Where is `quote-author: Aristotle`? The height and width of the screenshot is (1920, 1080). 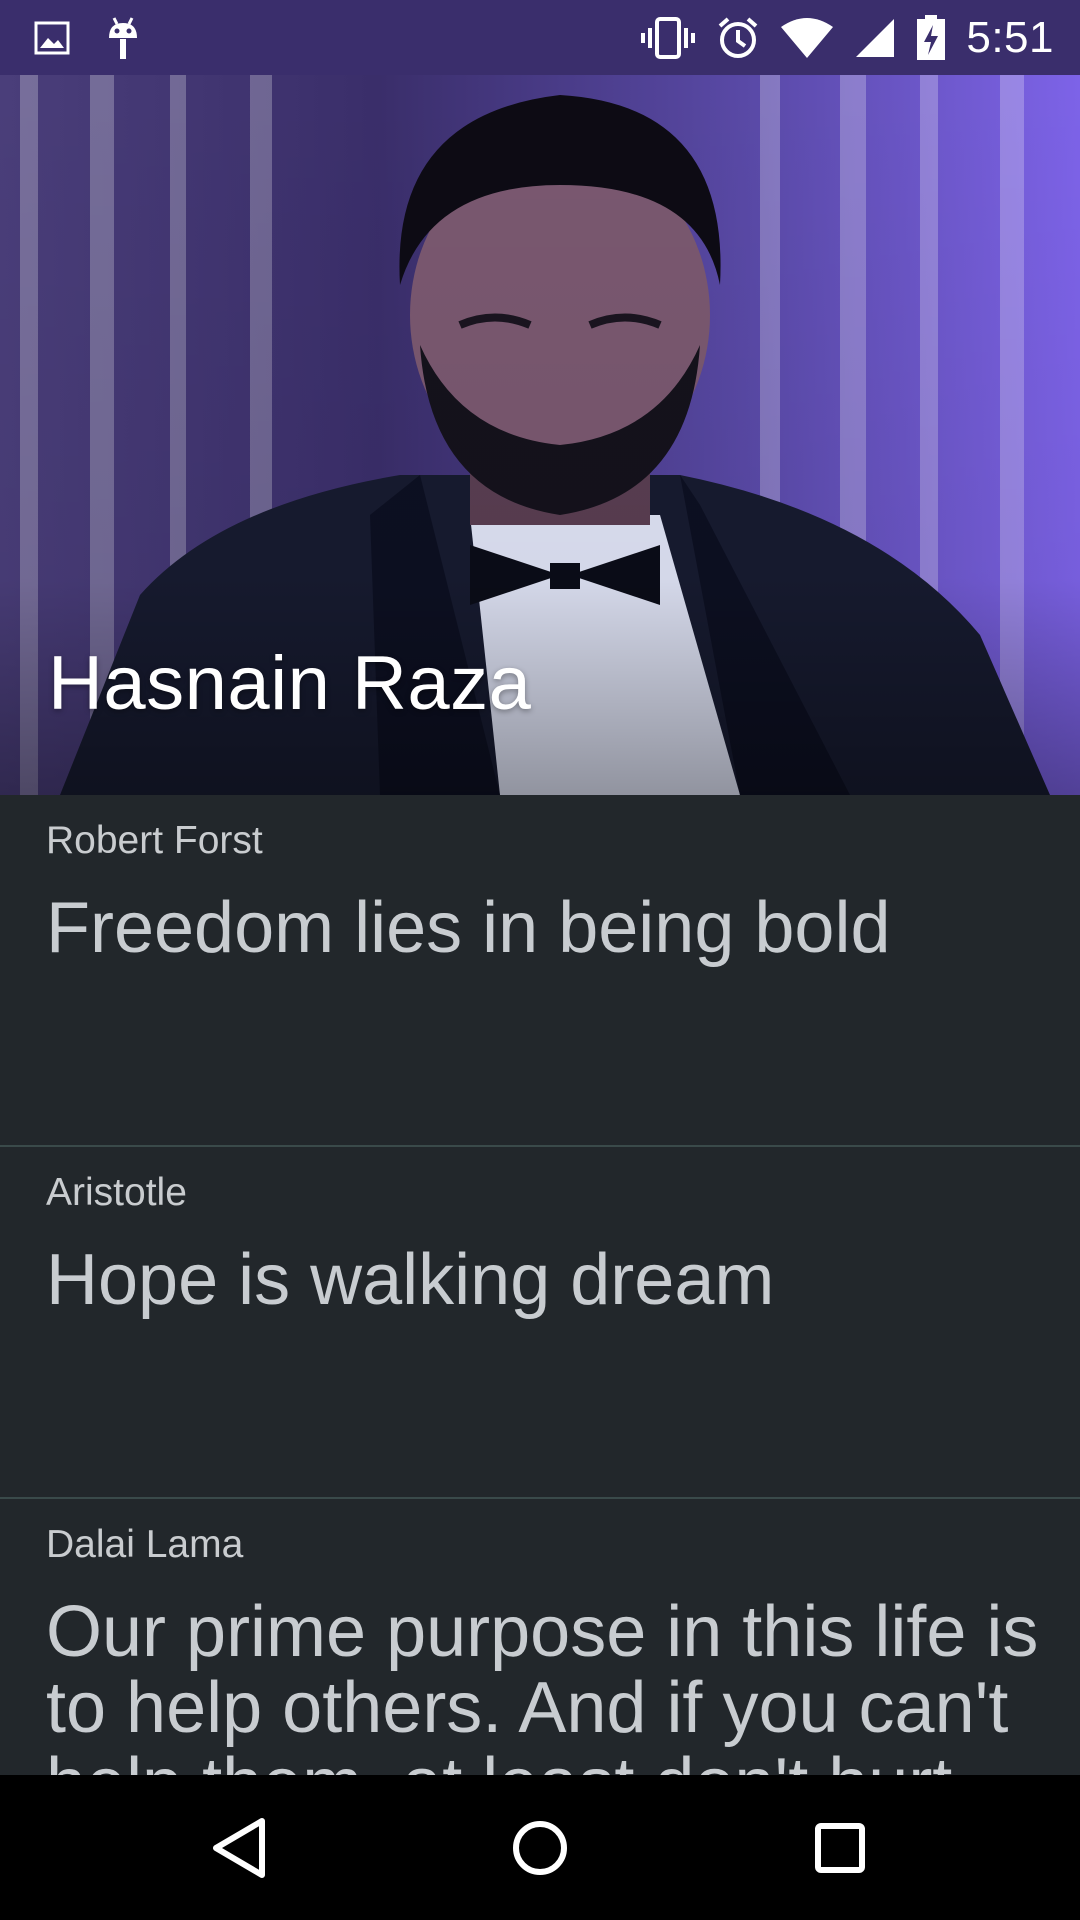 quote-author: Aristotle is located at coordinates (116, 1192).